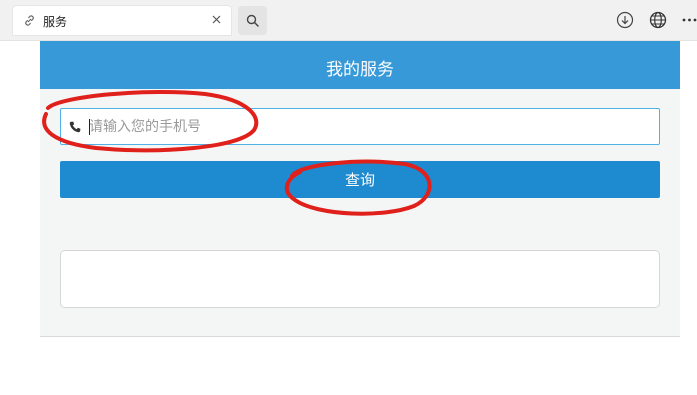 This screenshot has height=395, width=697. What do you see at coordinates (369, 126) in the screenshot?
I see `phone-input` at bounding box center [369, 126].